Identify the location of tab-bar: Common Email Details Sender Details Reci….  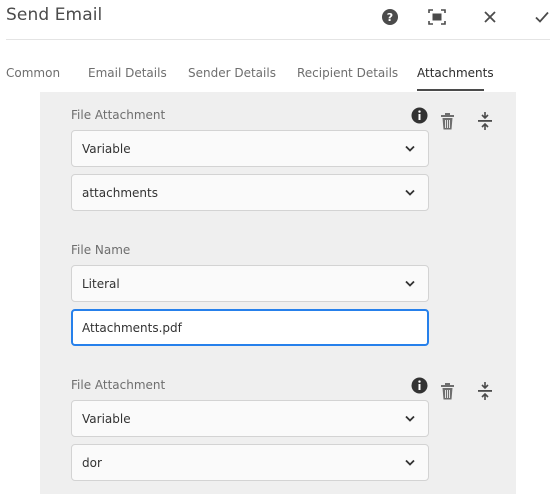
(275, 76).